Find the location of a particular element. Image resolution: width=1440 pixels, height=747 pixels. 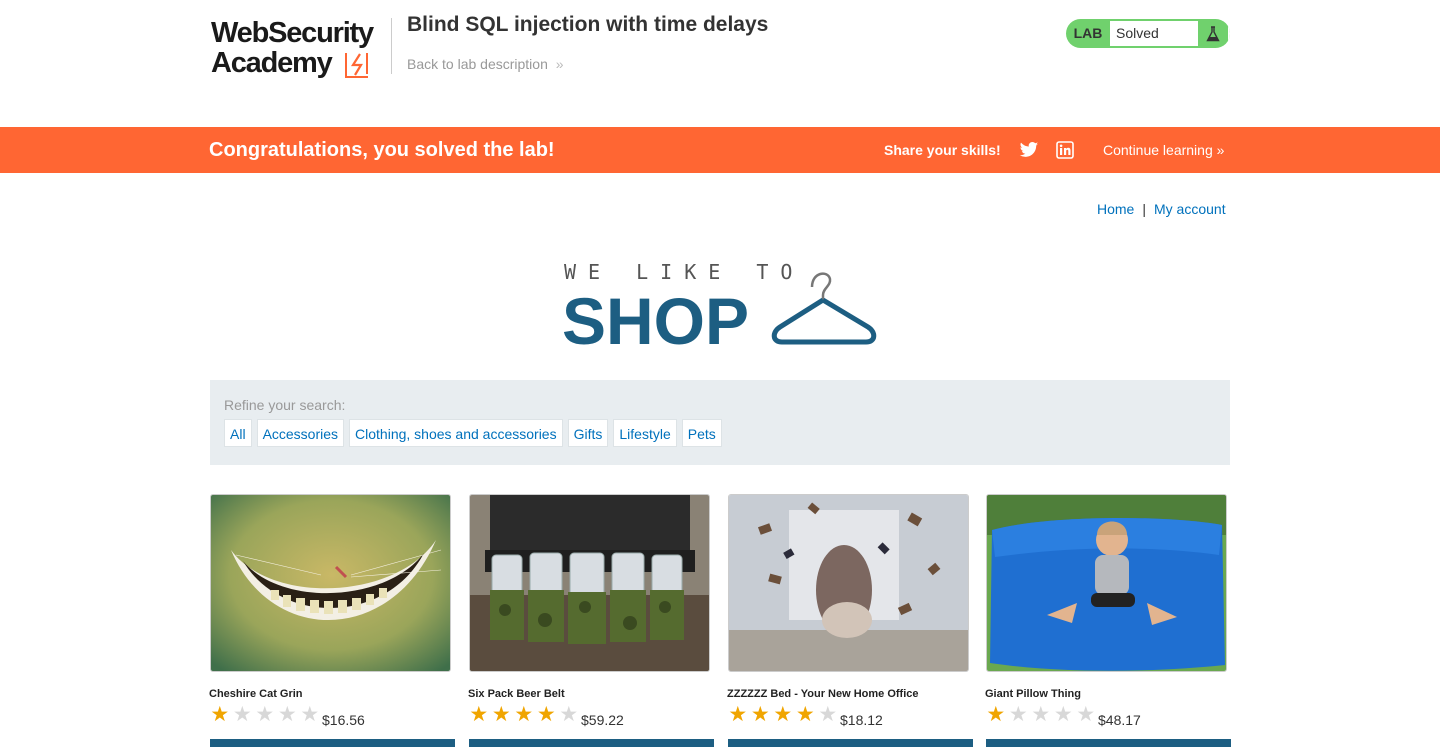

linkedin-icon is located at coordinates (1065, 150).